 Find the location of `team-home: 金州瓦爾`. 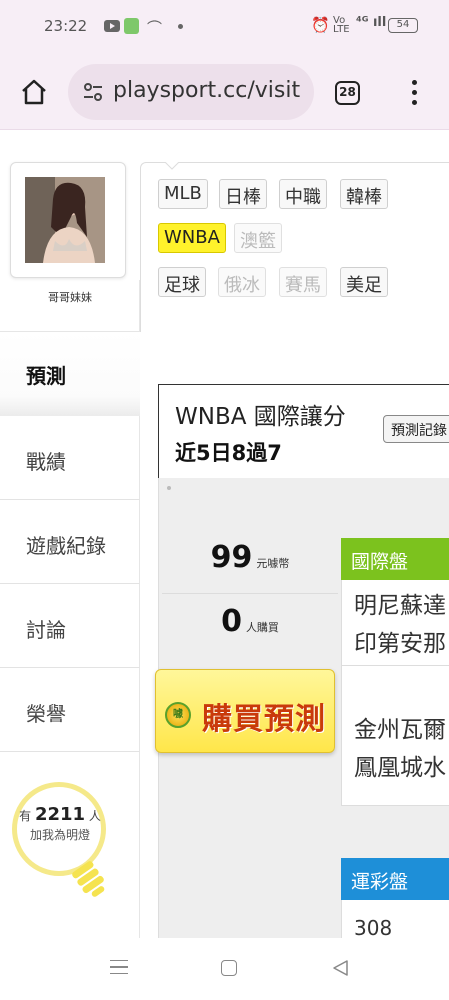

team-home: 金州瓦爾 is located at coordinates (400, 730).